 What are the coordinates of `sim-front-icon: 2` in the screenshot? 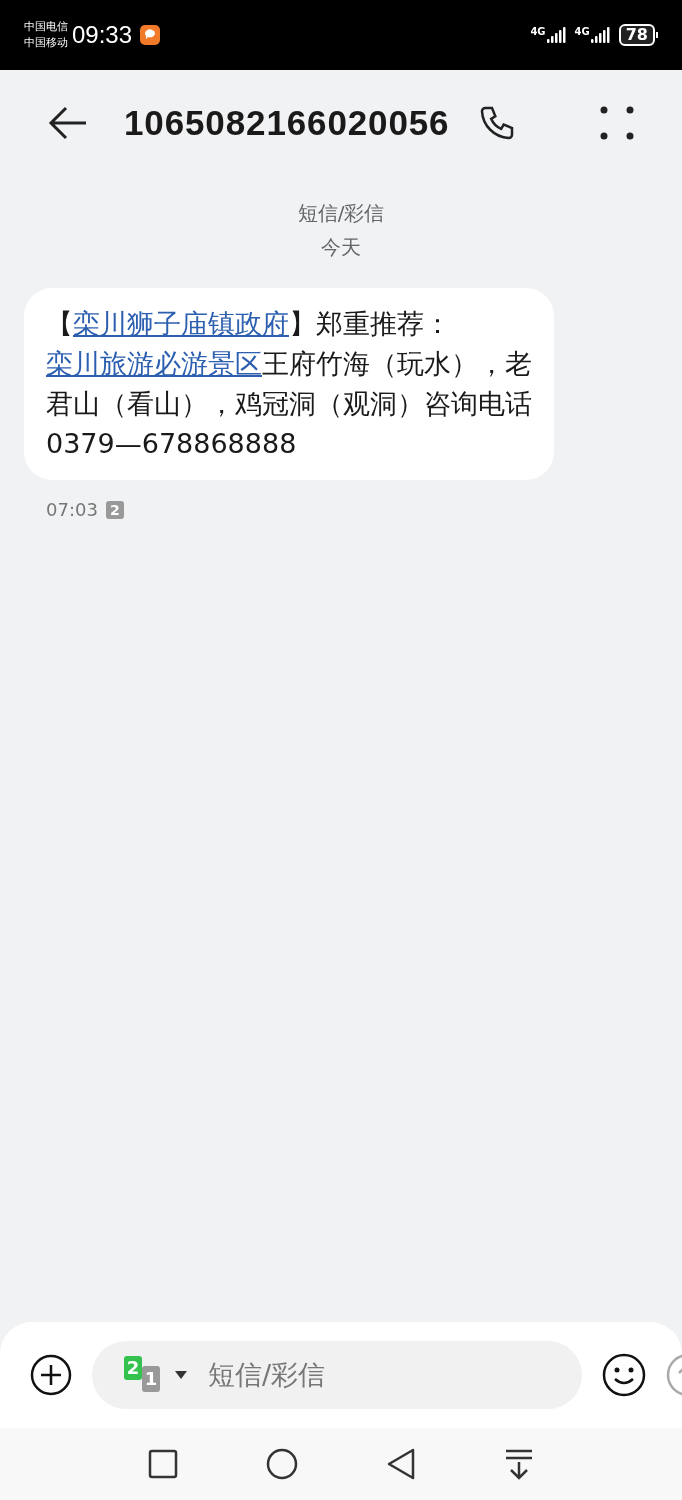 It's located at (133, 1368).